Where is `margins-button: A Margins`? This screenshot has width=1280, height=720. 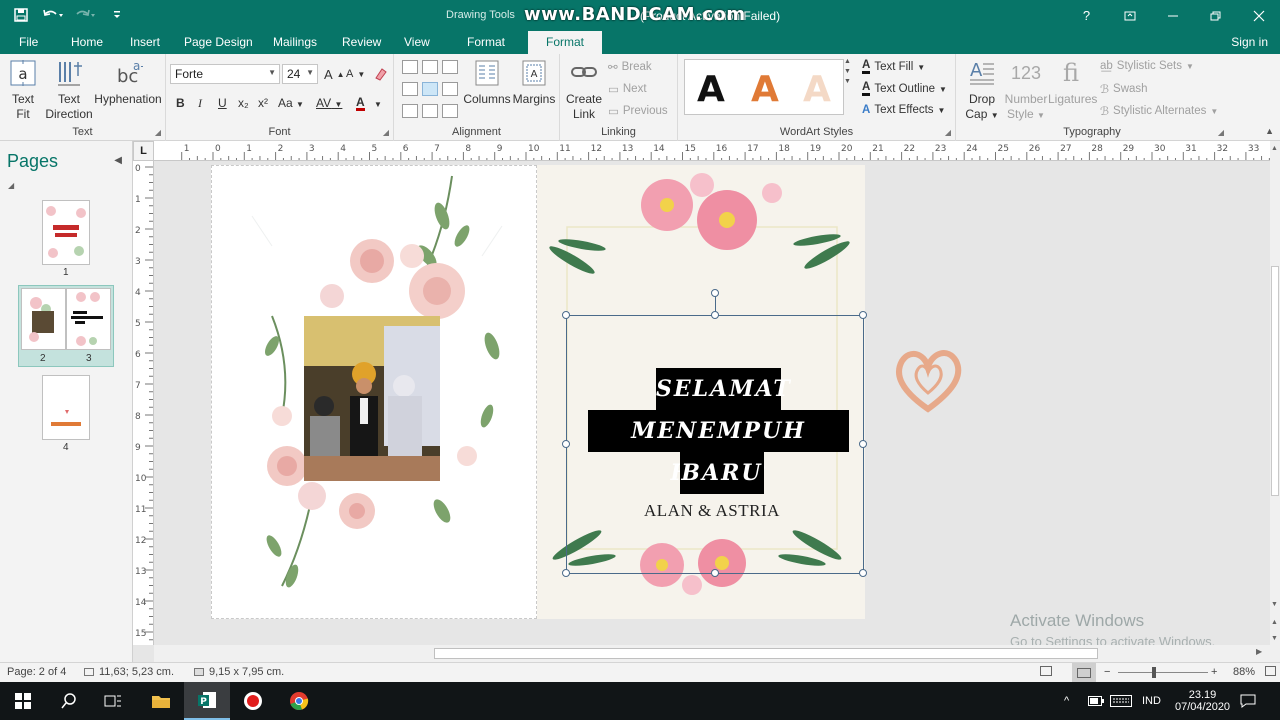
margins-button: A Margins is located at coordinates (534, 82).